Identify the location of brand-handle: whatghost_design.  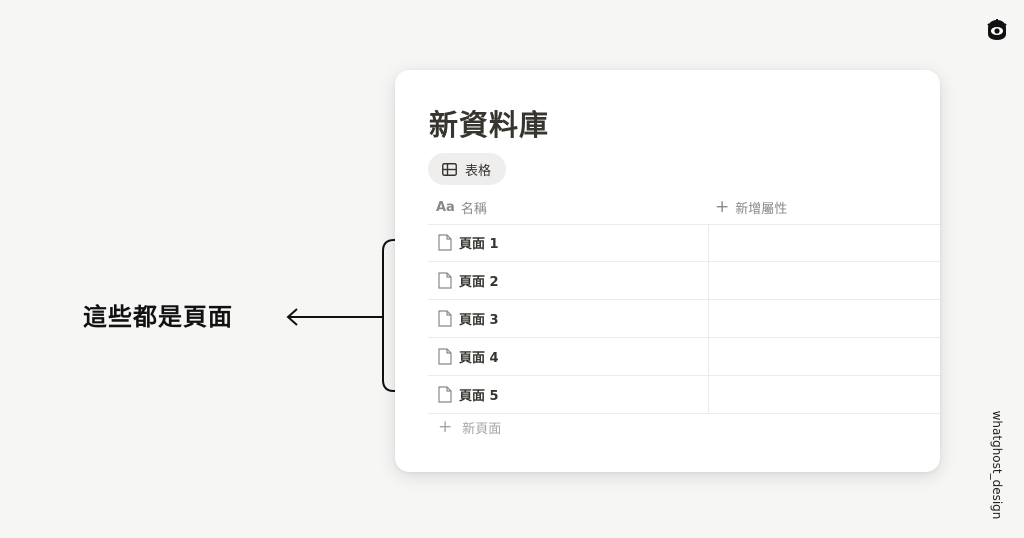
(997, 465).